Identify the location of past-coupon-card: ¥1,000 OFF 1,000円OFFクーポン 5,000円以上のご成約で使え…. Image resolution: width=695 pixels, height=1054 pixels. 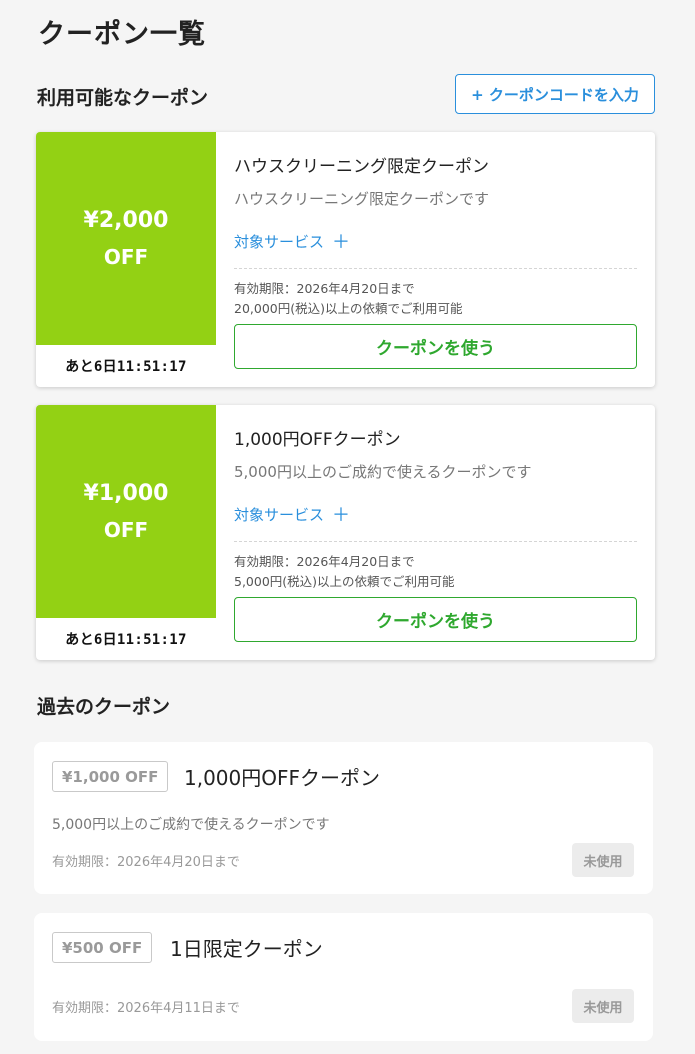
(343, 818).